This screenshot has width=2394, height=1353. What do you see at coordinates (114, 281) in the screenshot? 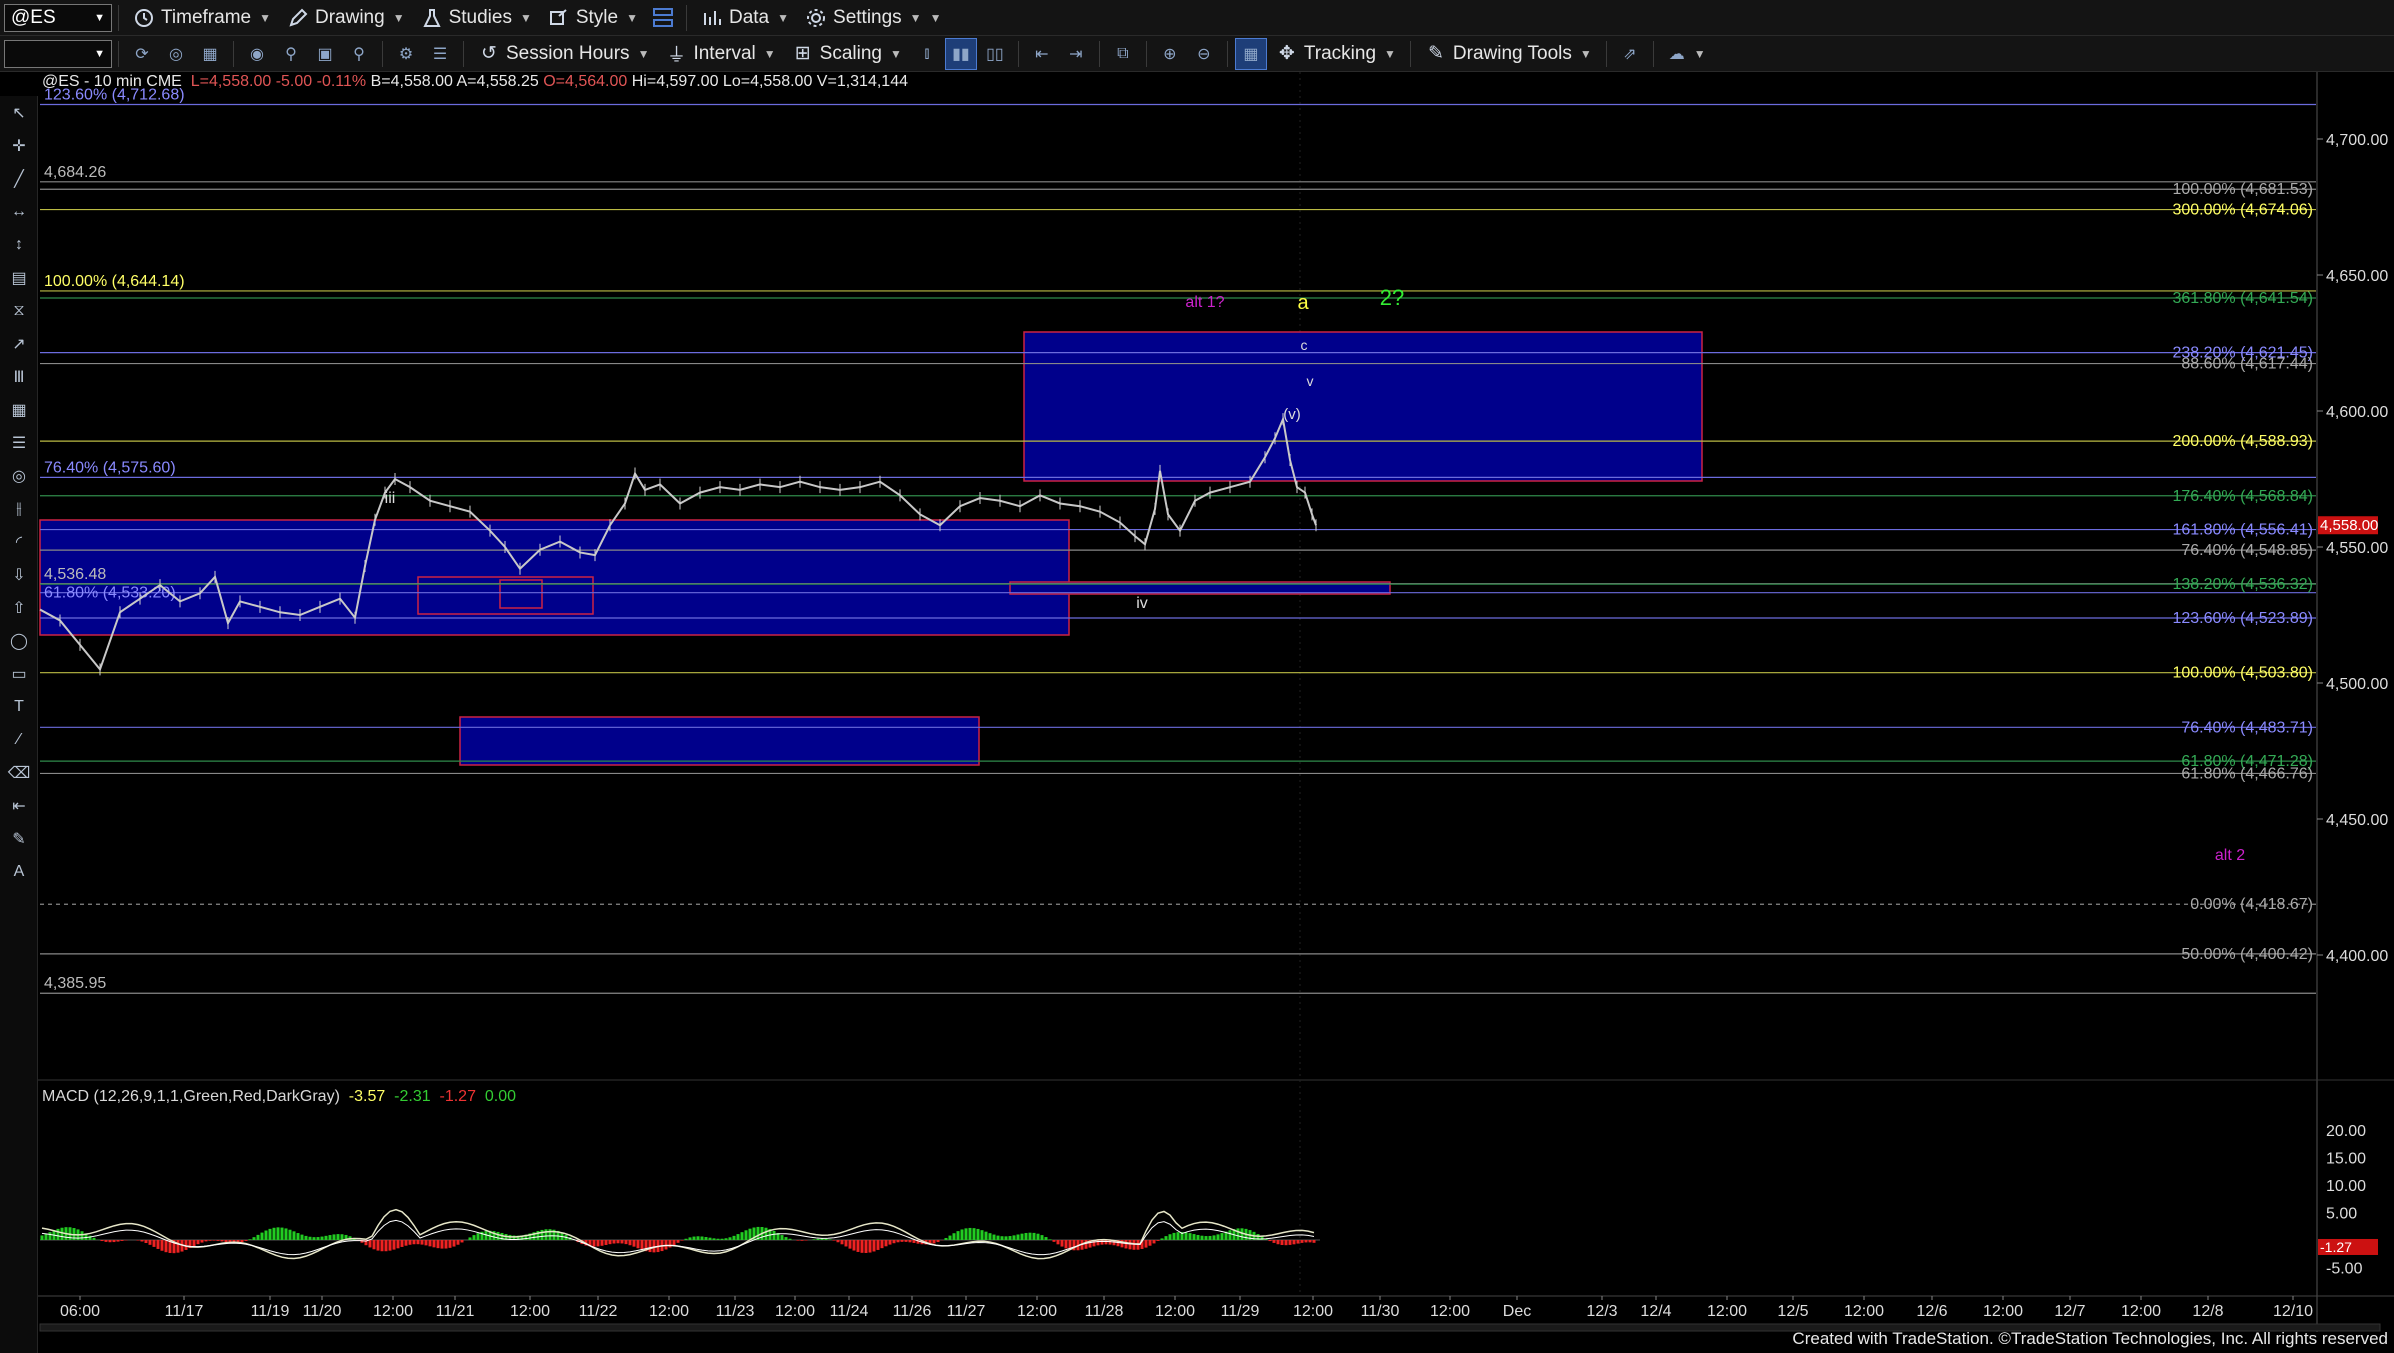
I see `left-level-label: 100.00% (4,644.14)` at bounding box center [114, 281].